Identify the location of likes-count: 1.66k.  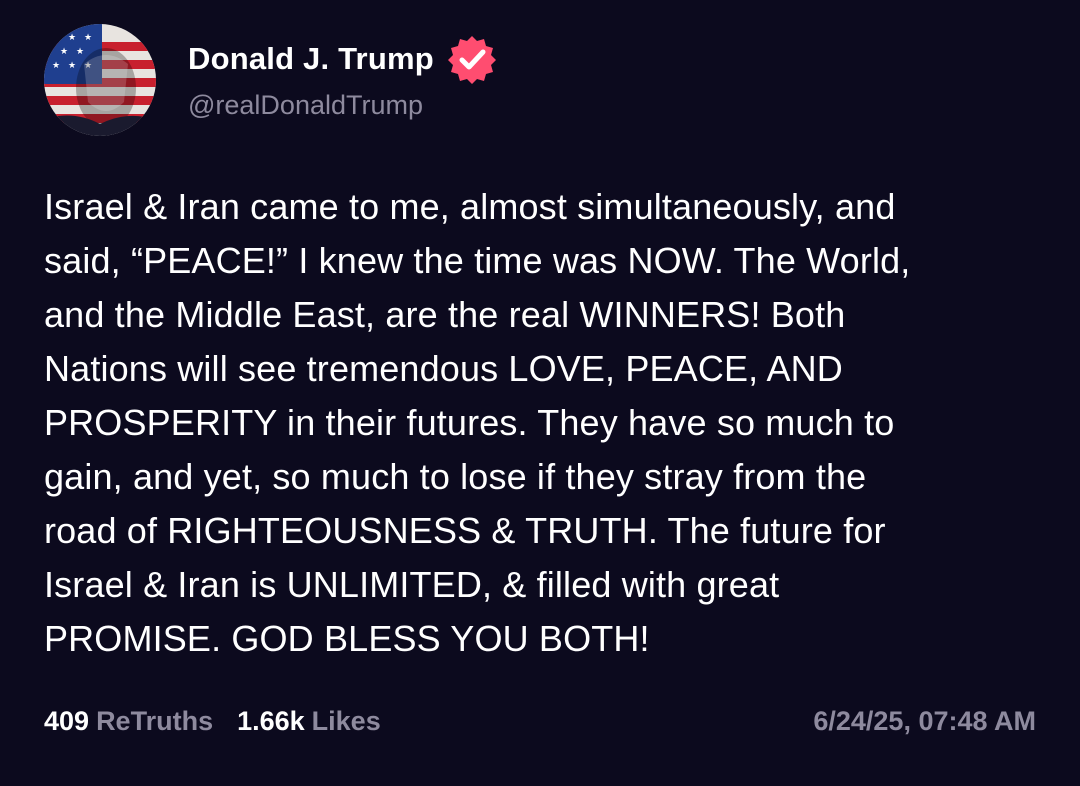
(271, 721).